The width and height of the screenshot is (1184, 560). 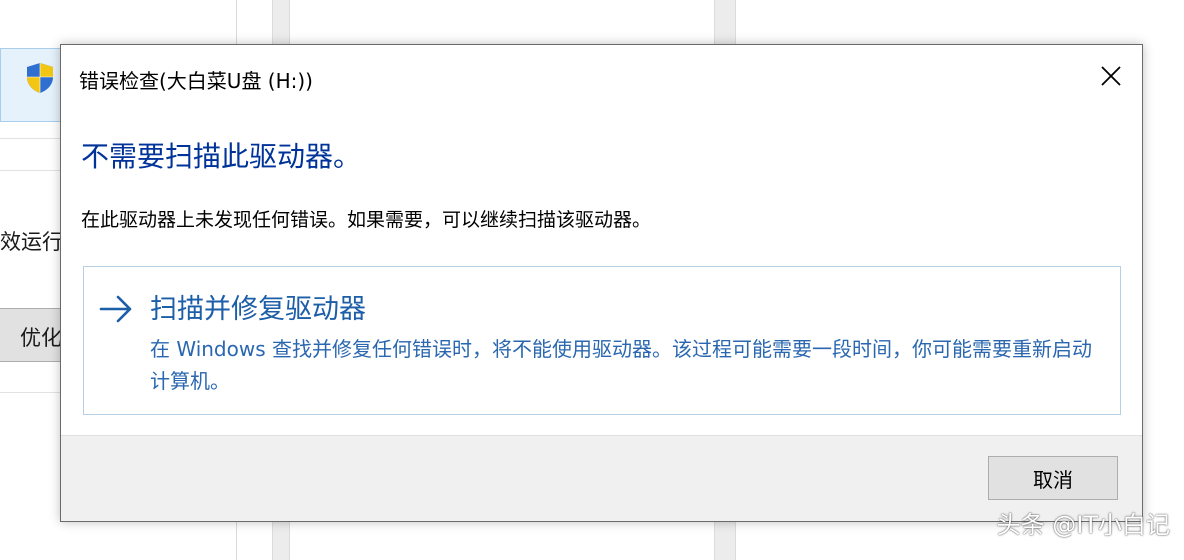 I want to click on scan-and-repair-title: 扫描并修复驱动器, so click(x=258, y=309).